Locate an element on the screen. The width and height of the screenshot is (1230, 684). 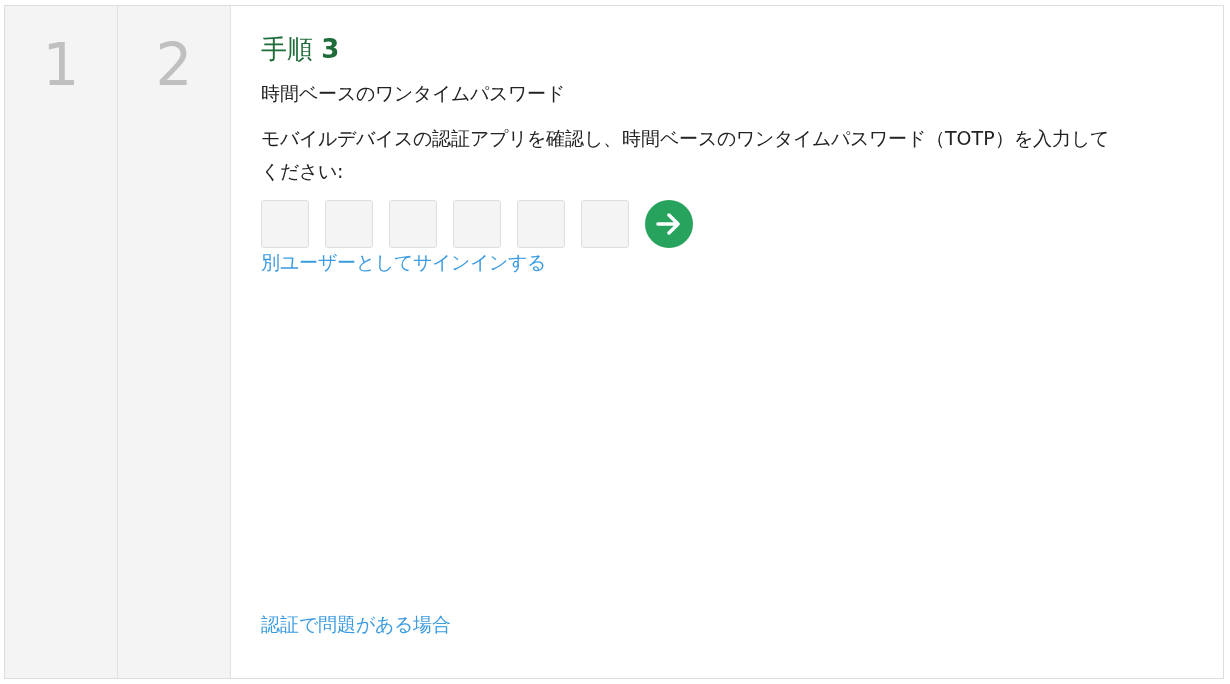
submit-button is located at coordinates (669, 224).